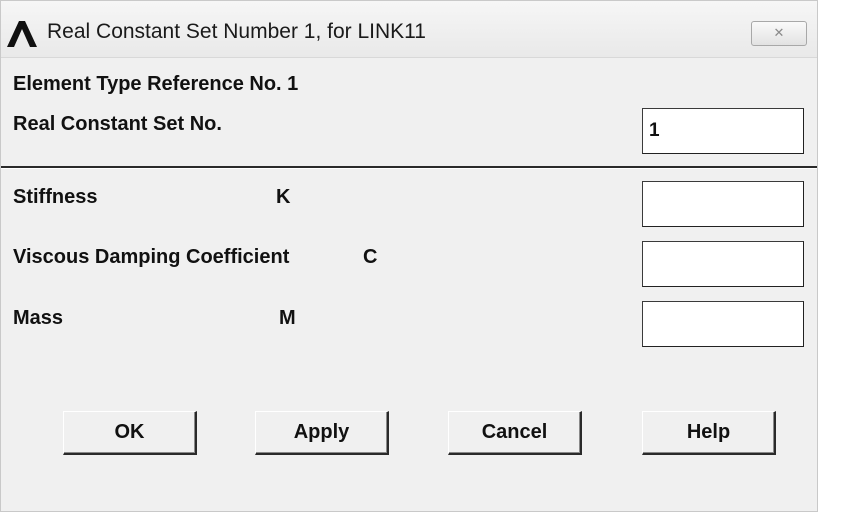 The width and height of the screenshot is (856, 525). I want to click on viscous-damping-label: Viscous Damping Coefficient, so click(151, 257).